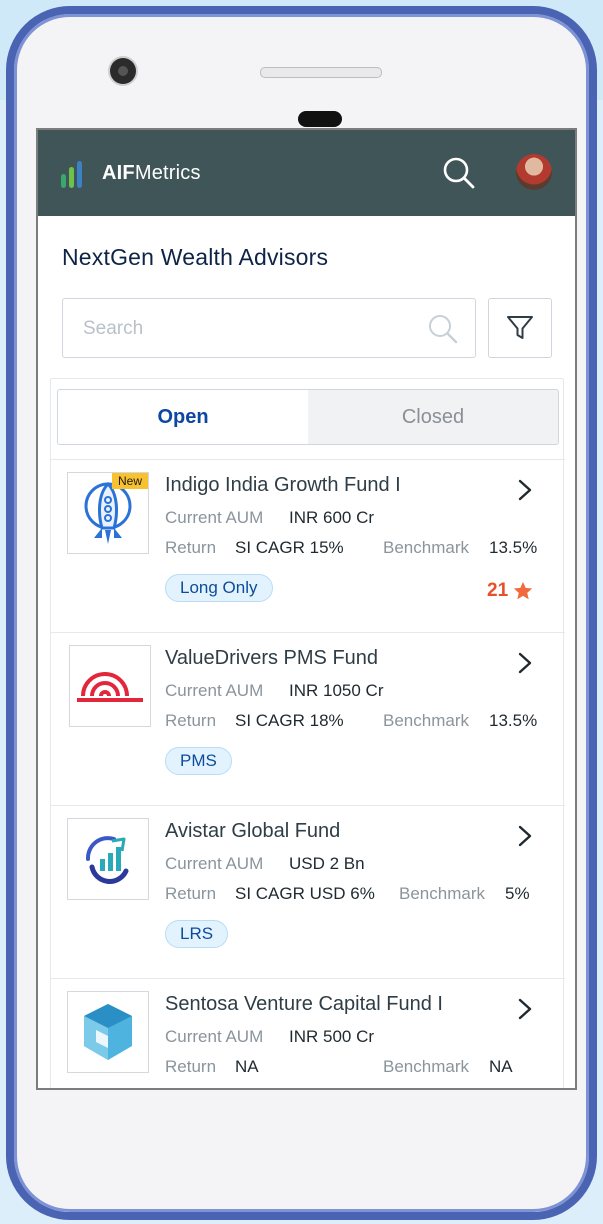 The height and width of the screenshot is (1224, 603). What do you see at coordinates (71, 174) in the screenshot?
I see `app-logo-icon` at bounding box center [71, 174].